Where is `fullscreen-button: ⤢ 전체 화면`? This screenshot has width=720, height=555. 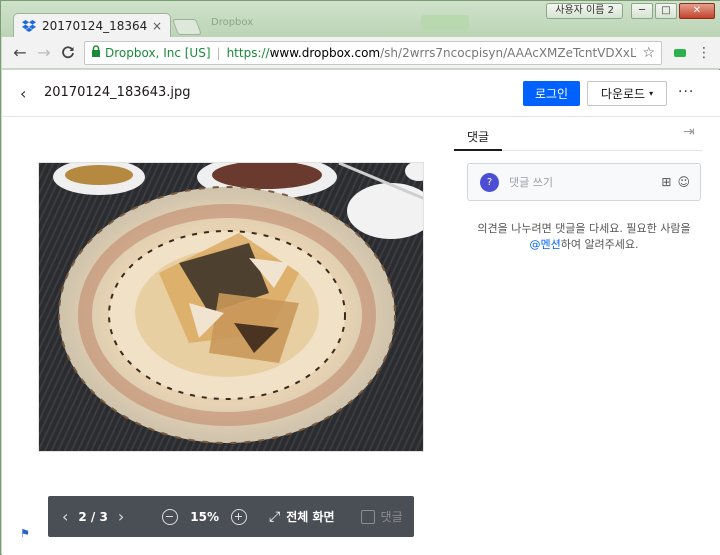
fullscreen-button: ⤢ 전체 화면 is located at coordinates (302, 516).